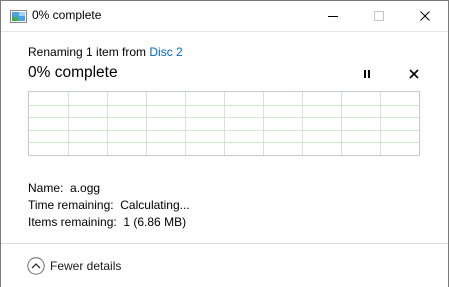  What do you see at coordinates (46, 188) in the screenshot?
I see `name-label: Name:` at bounding box center [46, 188].